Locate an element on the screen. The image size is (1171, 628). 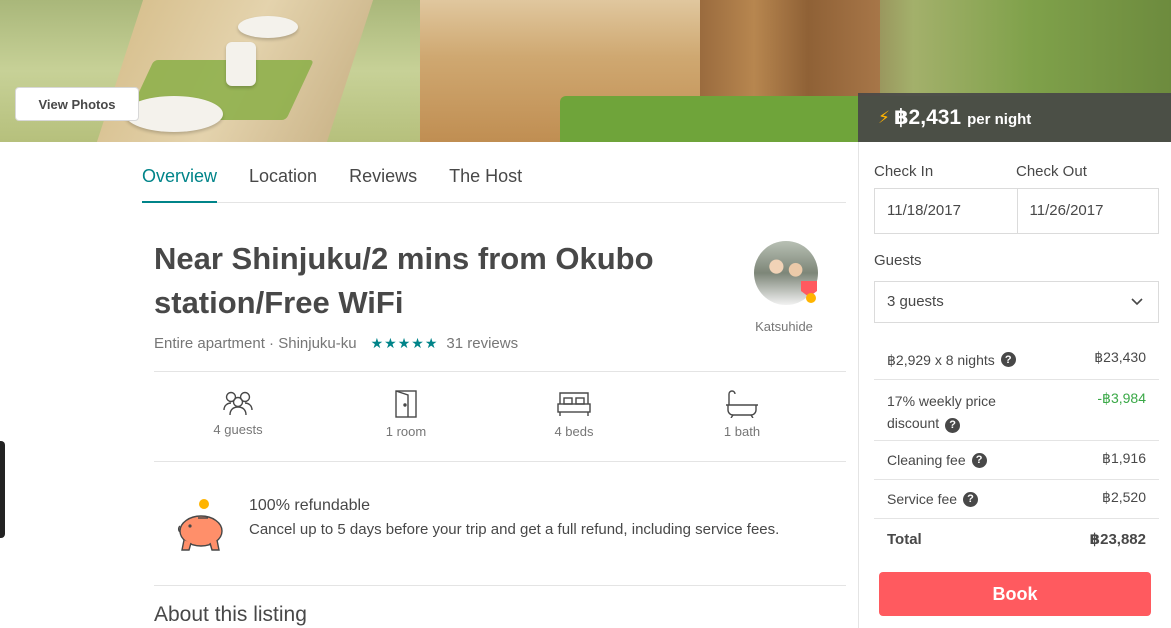
piggy-bank-icon is located at coordinates (200, 525).